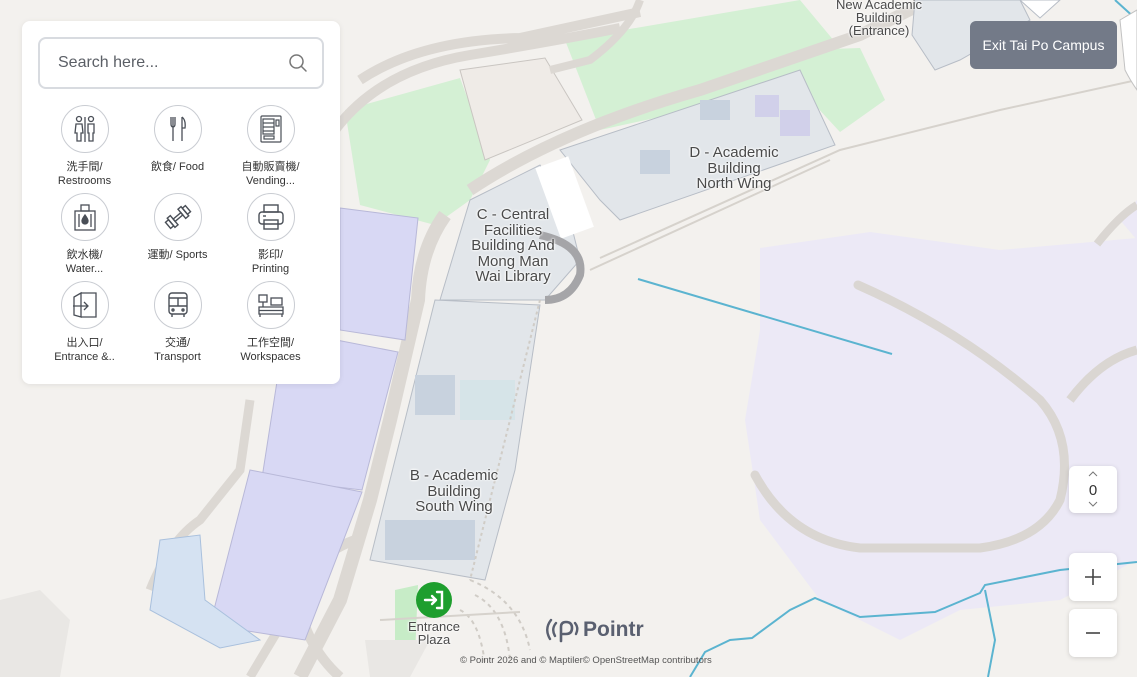 The width and height of the screenshot is (1137, 677). I want to click on map-label-b-building: B - Academic Building South Wing, so click(454, 491).